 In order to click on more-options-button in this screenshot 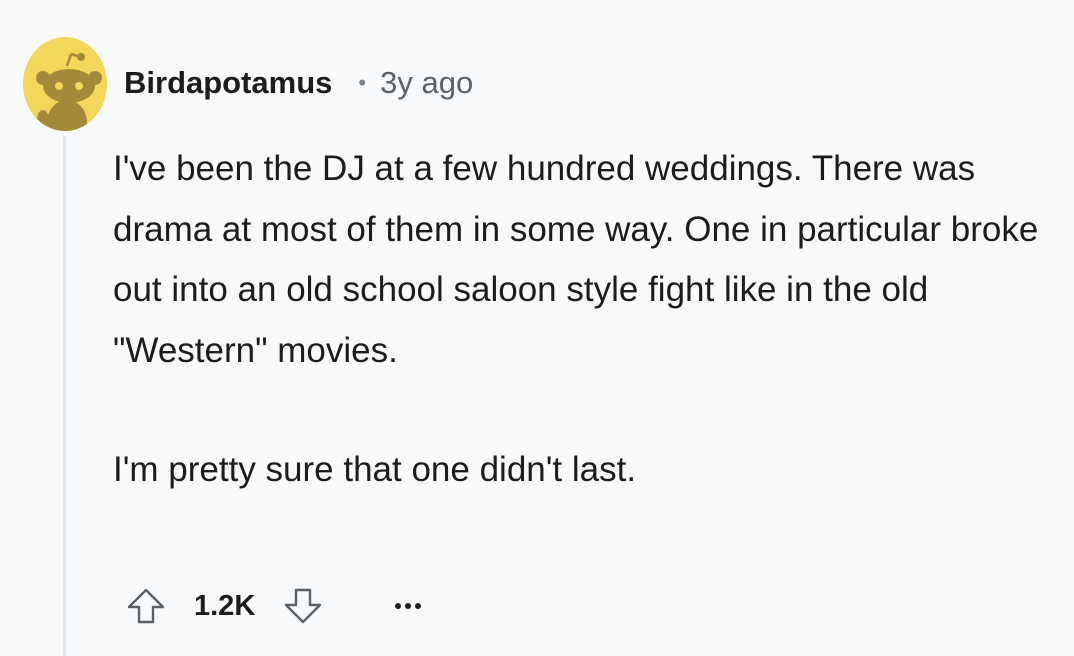, I will do `click(408, 606)`.